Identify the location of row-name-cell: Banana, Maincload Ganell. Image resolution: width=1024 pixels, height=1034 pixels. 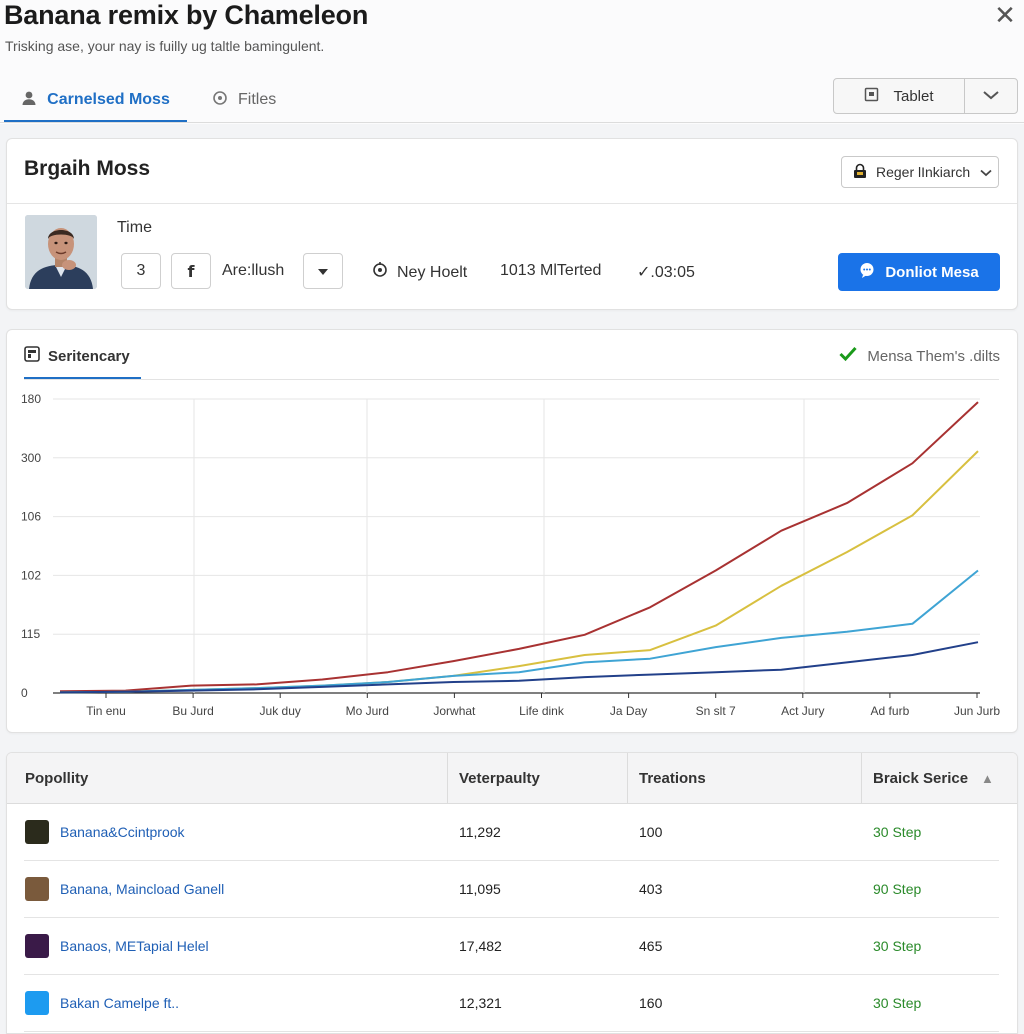
(124, 889).